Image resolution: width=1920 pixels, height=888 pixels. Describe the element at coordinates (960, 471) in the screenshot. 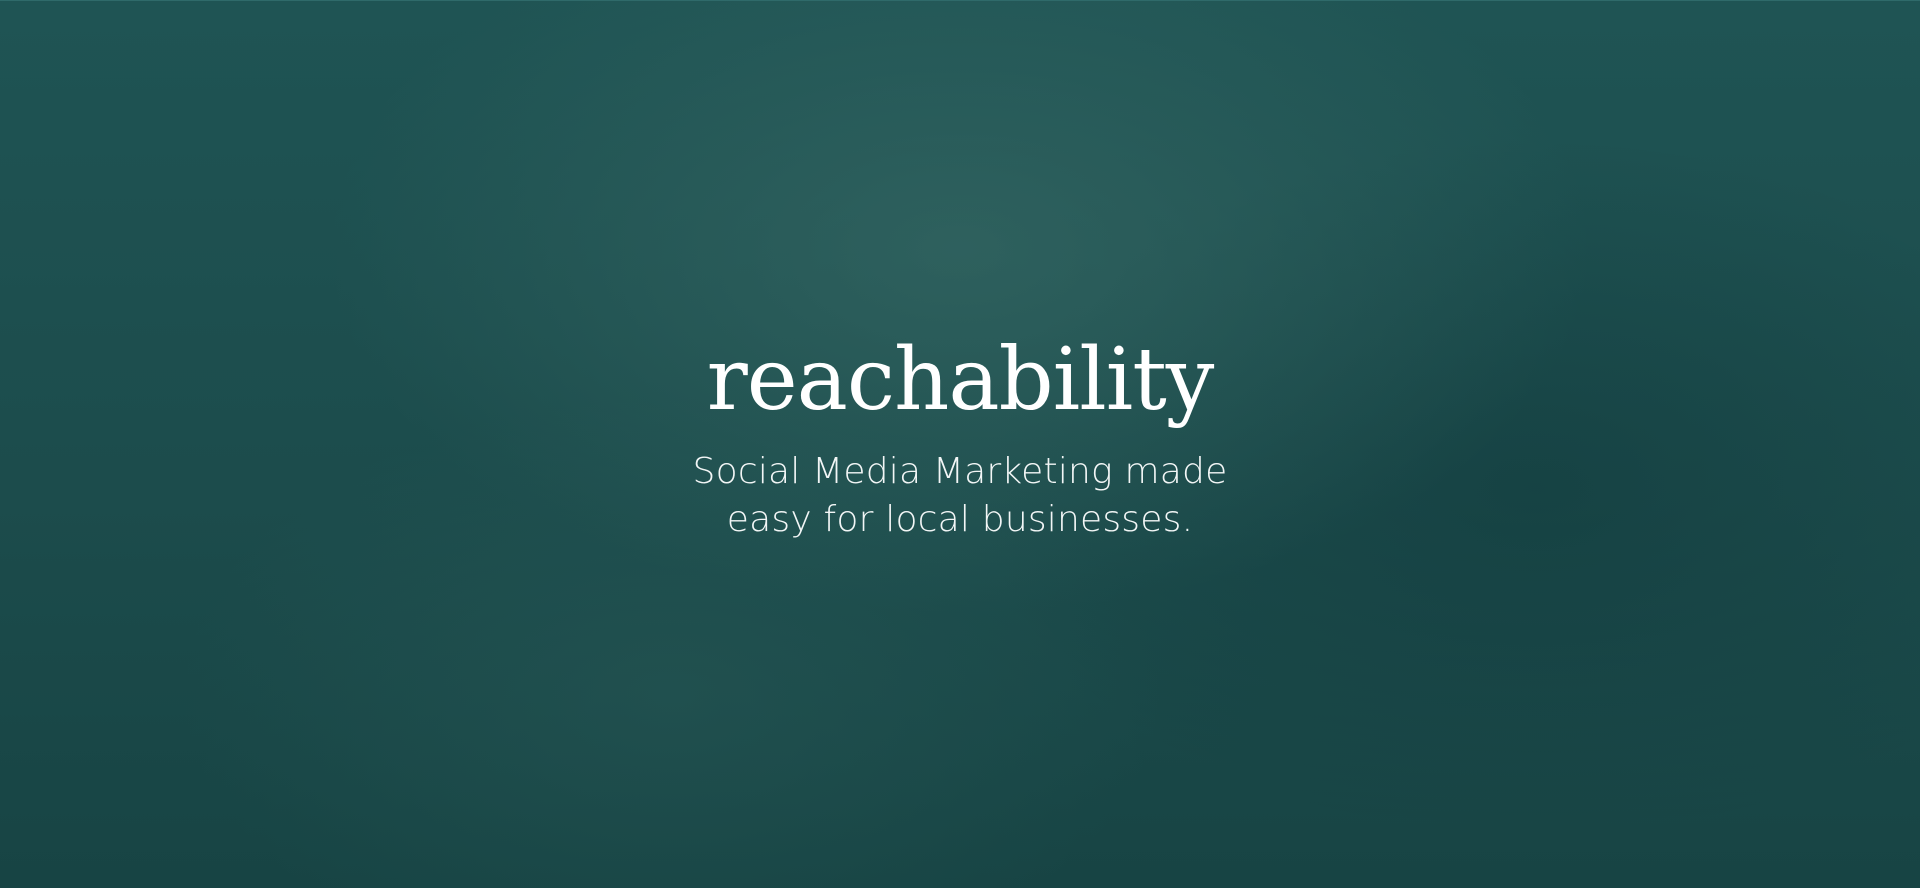

I see `tagline-line-1: Social Media Marketing made` at that location.